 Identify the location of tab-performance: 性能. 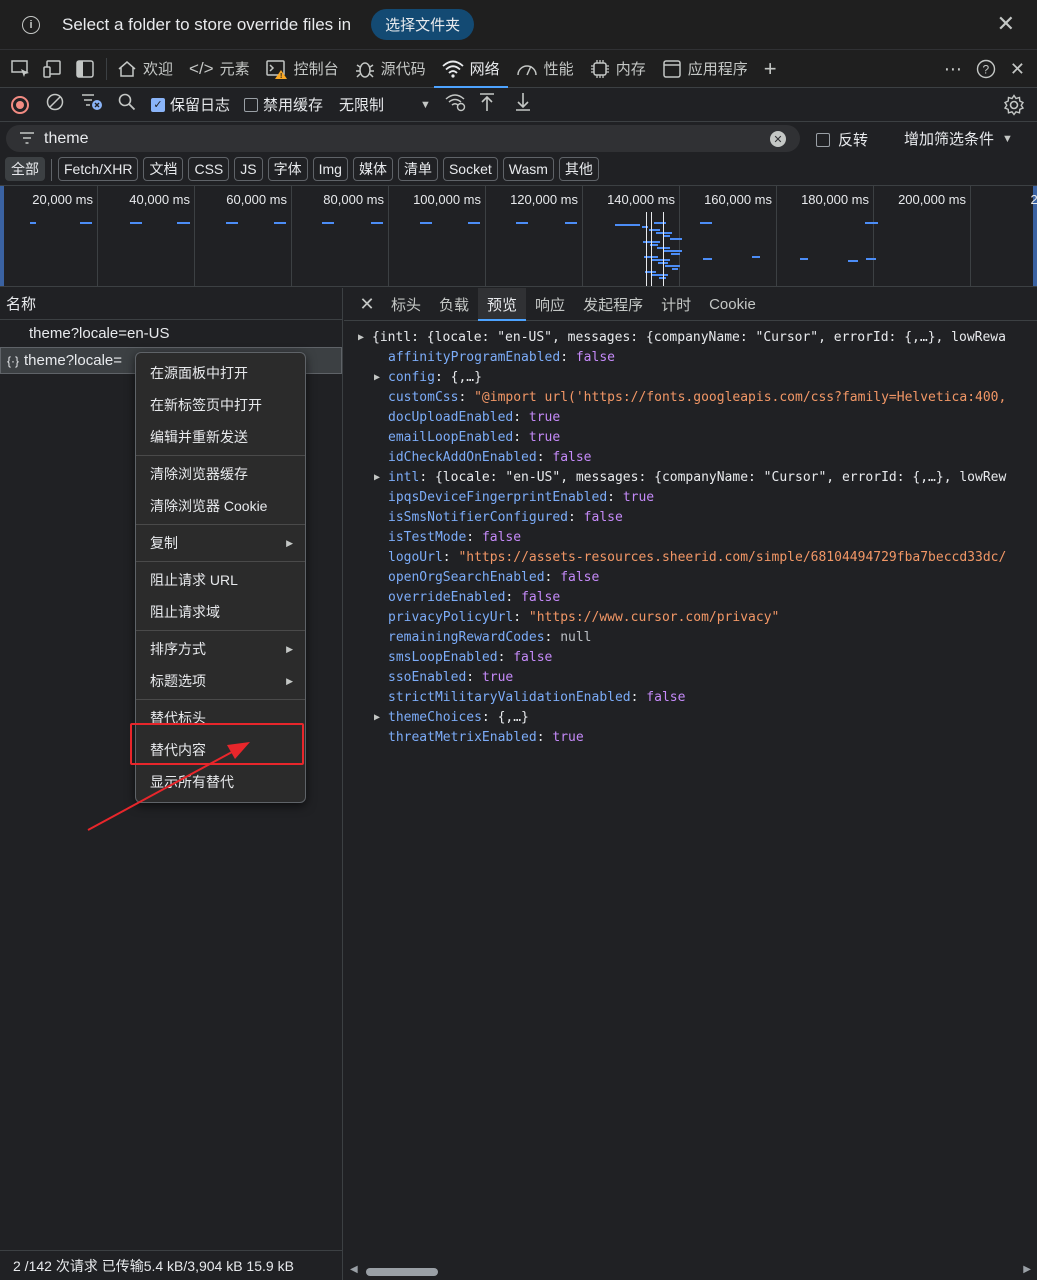
(545, 69).